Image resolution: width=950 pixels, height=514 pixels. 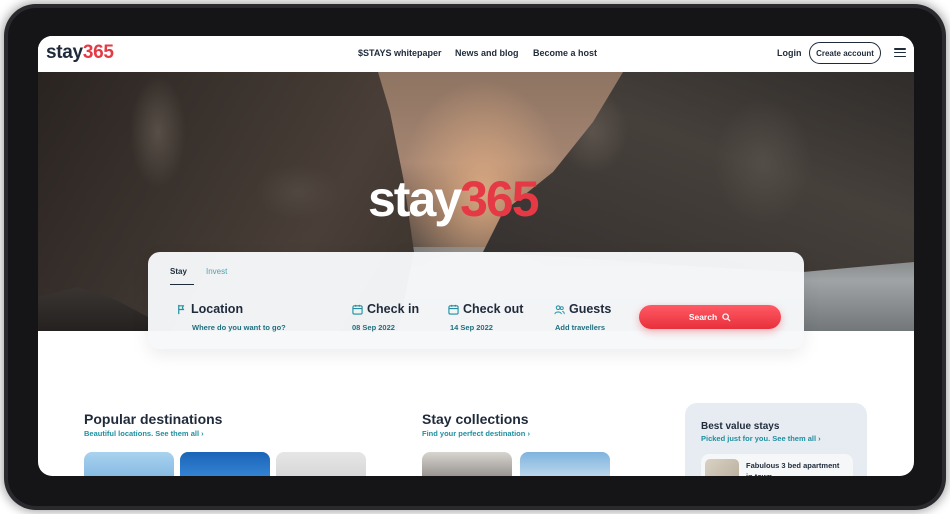 I want to click on best-value-link: Picked just for you. See them all ›, so click(x=761, y=438).